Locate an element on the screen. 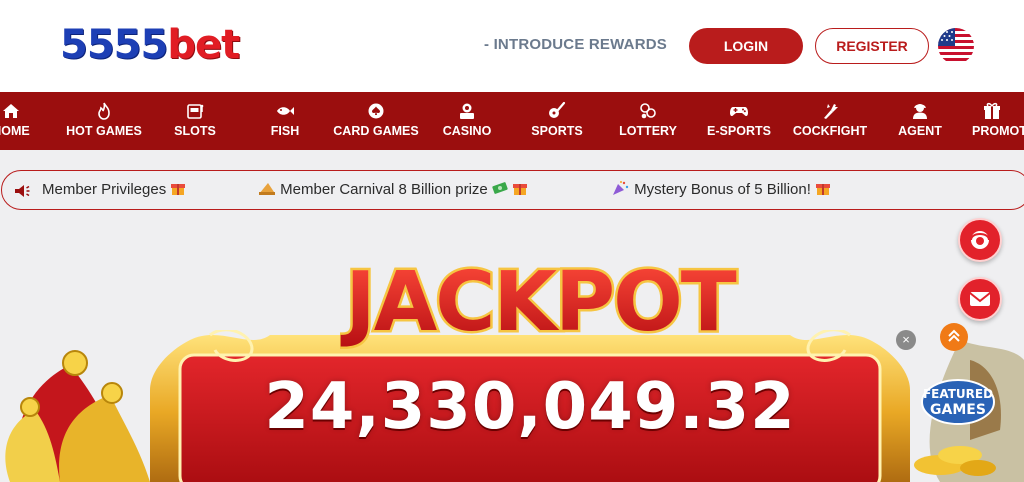 The width and height of the screenshot is (1024, 482). rooster-icon is located at coordinates (831, 111).